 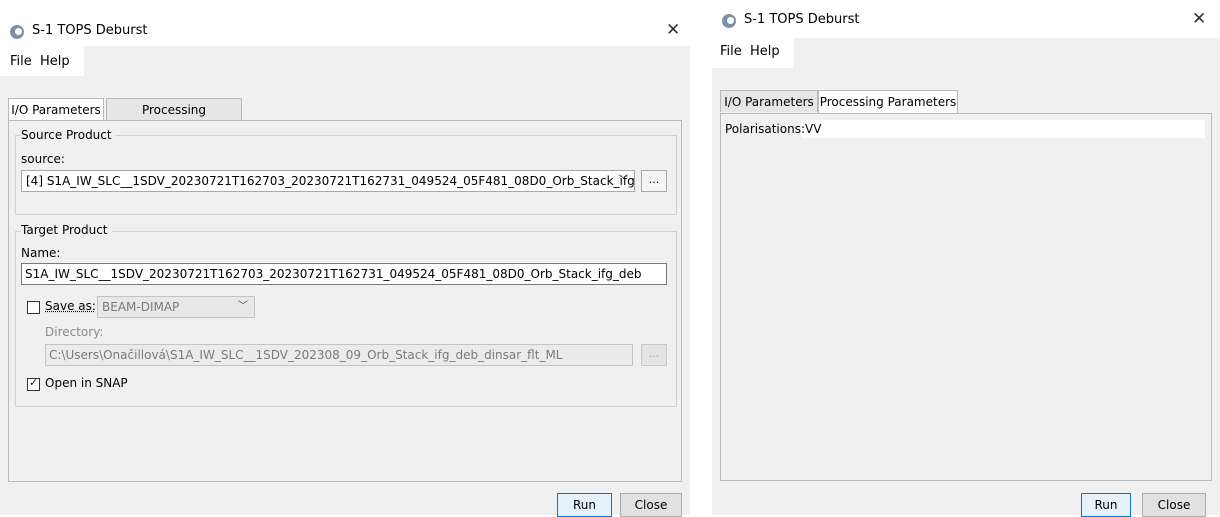 What do you see at coordinates (68, 135) in the screenshot?
I see `source-product-title: Source Product` at bounding box center [68, 135].